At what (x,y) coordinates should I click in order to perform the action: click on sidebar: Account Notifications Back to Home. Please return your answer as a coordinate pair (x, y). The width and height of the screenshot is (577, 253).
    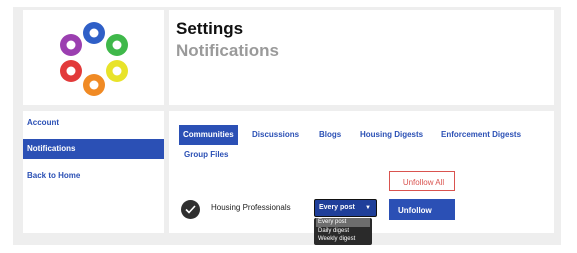
    Looking at the image, I should click on (93, 172).